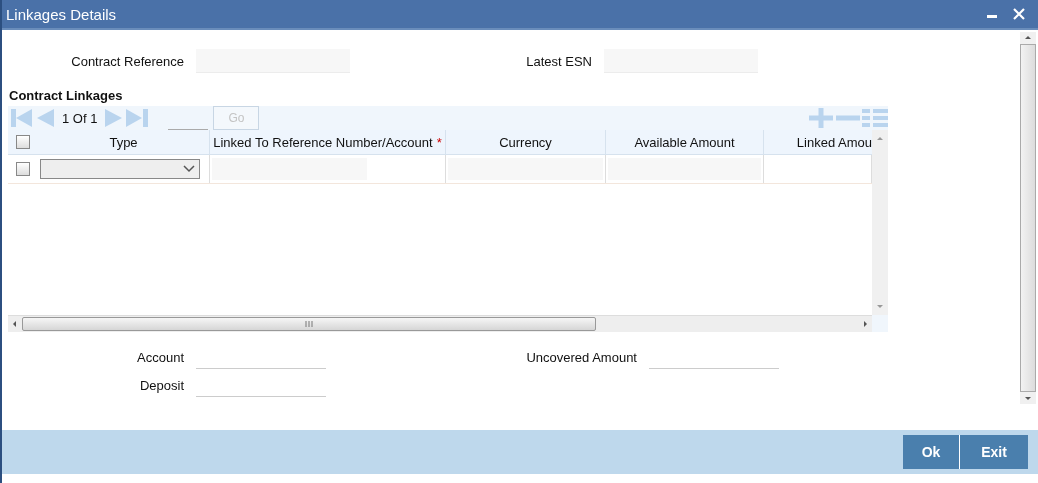 The width and height of the screenshot is (1038, 483). What do you see at coordinates (80, 118) in the screenshot?
I see `page-indicator: 1 Of 1` at bounding box center [80, 118].